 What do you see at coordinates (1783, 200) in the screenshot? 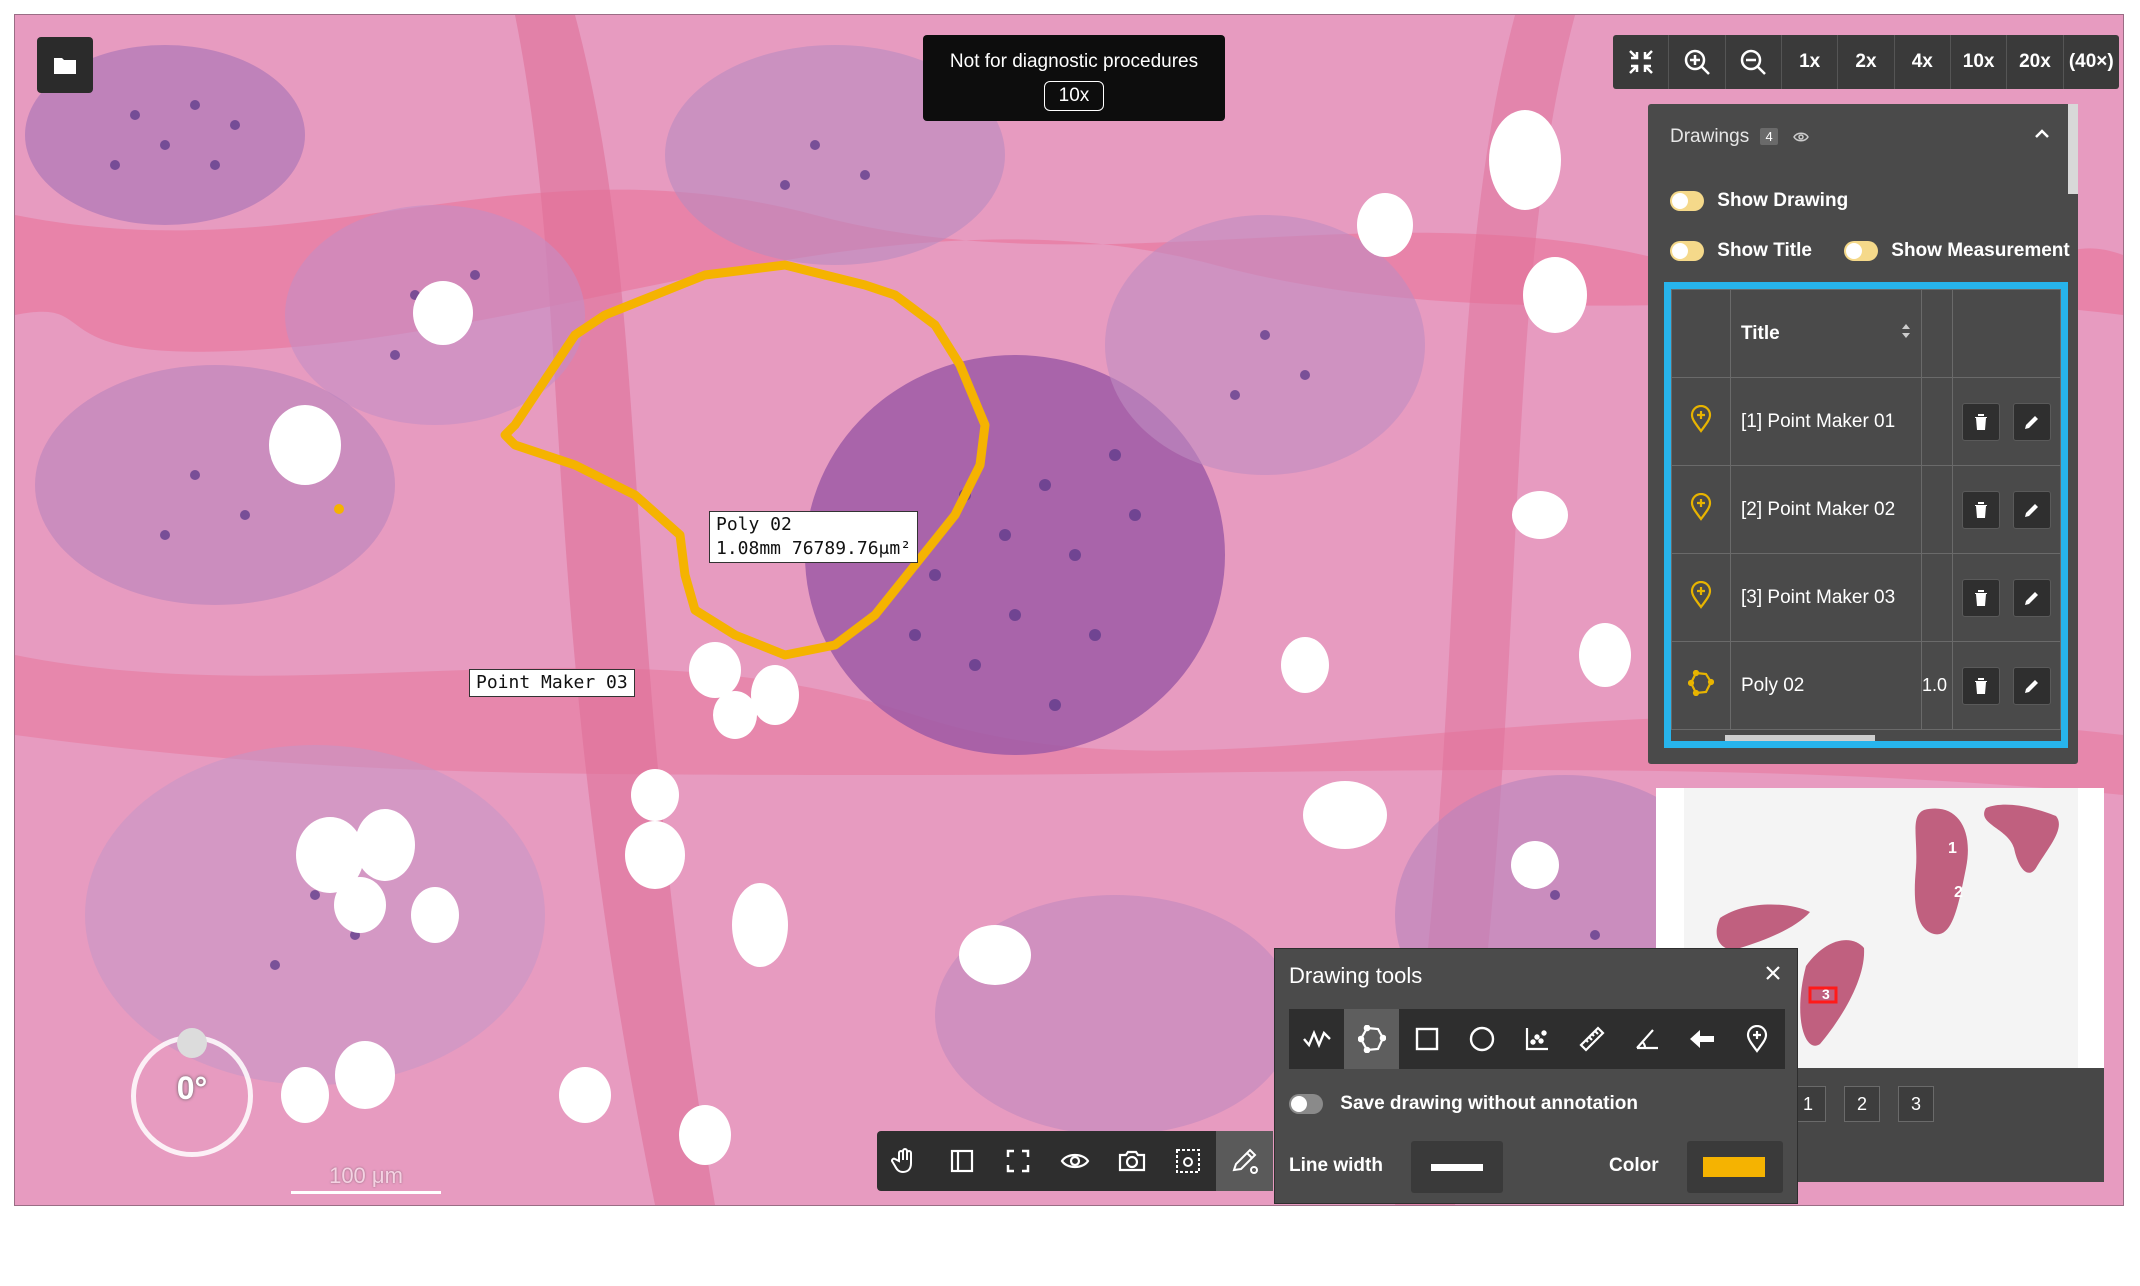
I see `show-drawing-label: Show Drawing` at bounding box center [1783, 200].